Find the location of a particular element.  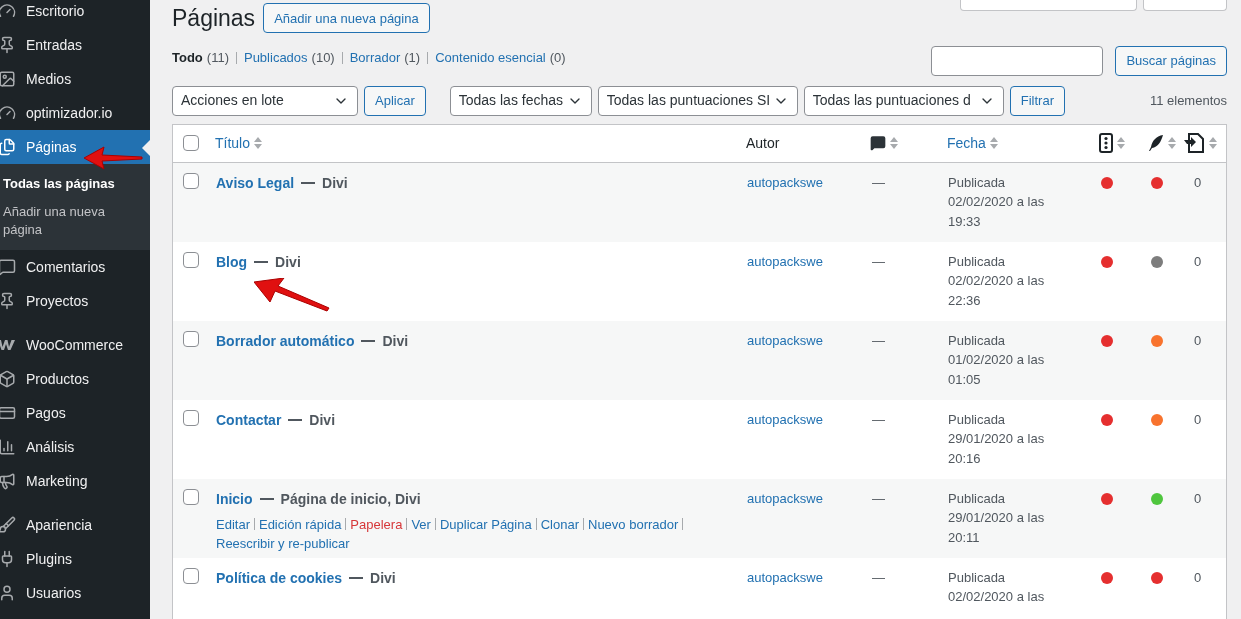

sidebar-item: Productos is located at coordinates (75, 379).